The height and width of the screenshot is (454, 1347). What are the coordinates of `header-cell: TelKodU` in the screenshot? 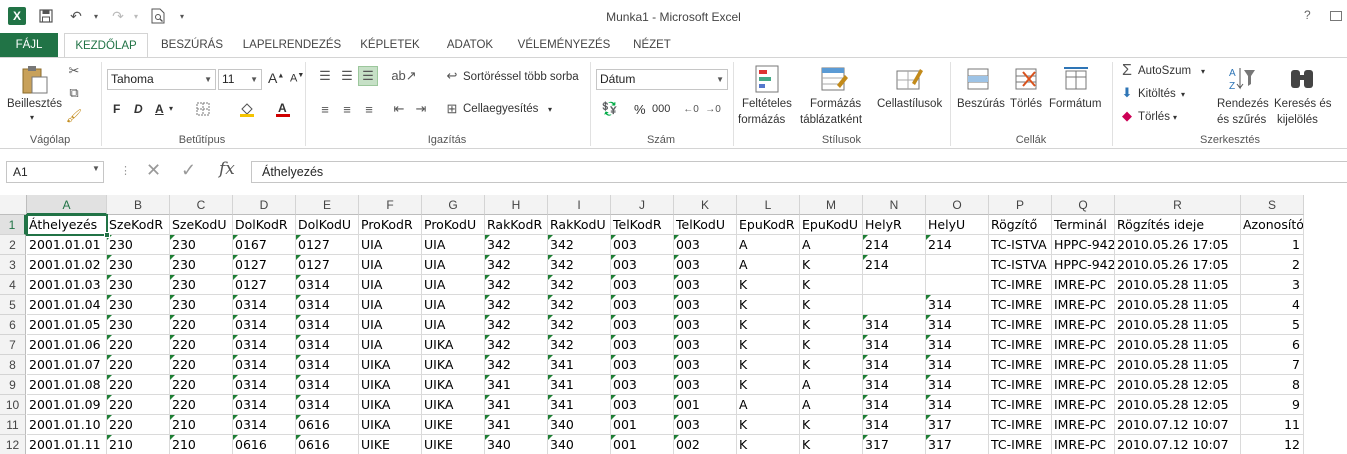 It's located at (705, 225).